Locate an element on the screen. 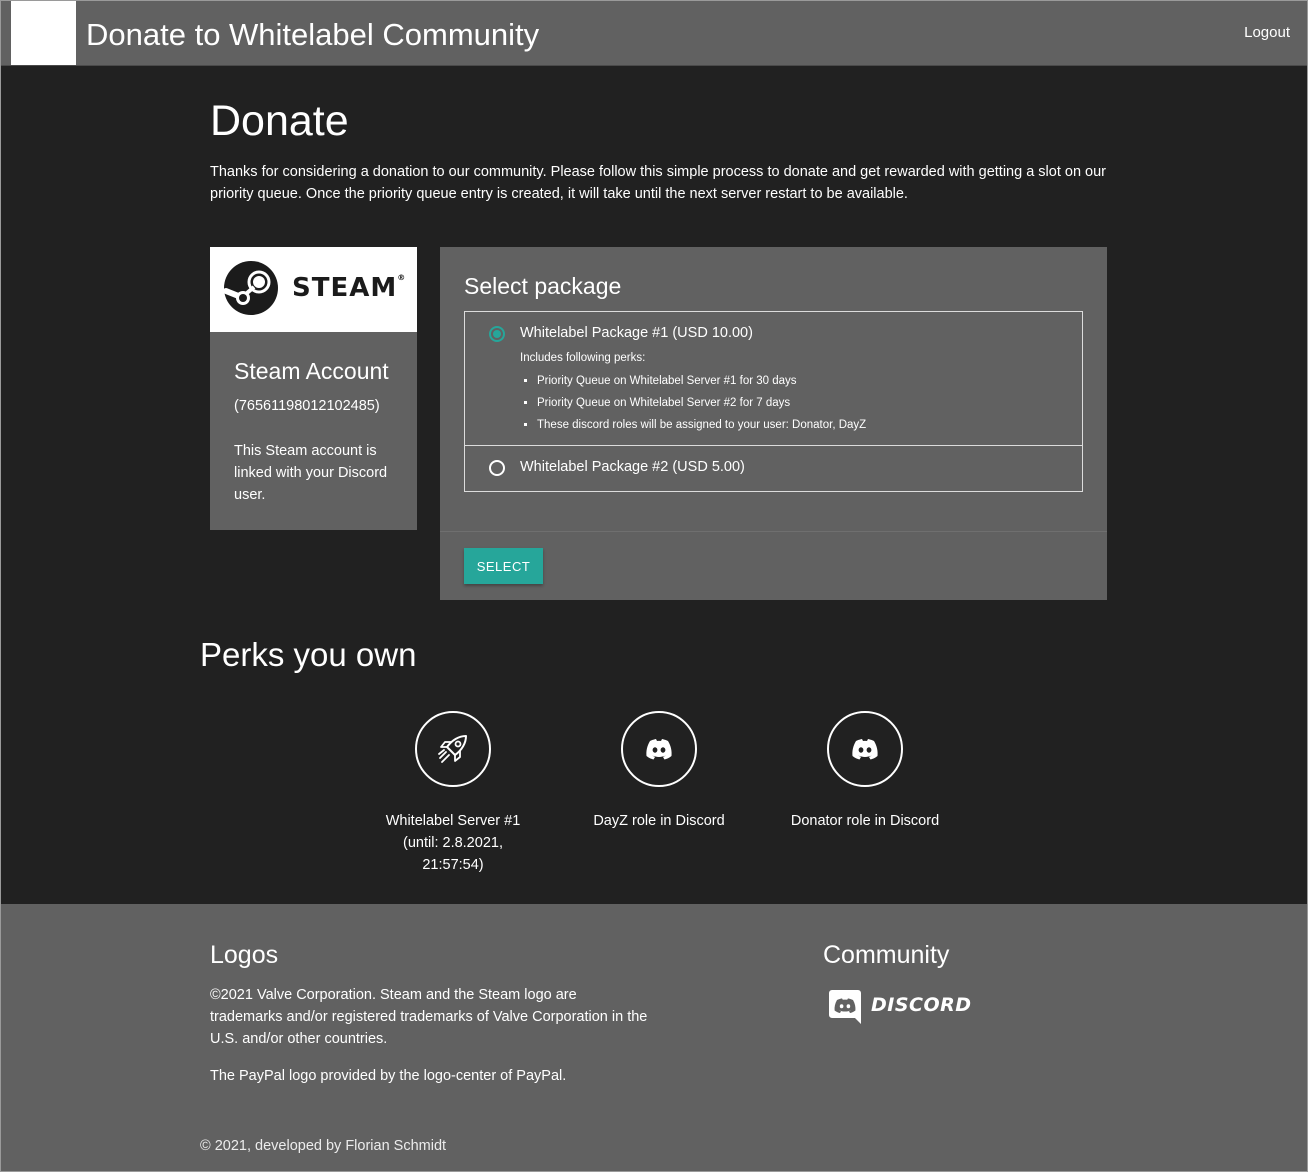 Image resolution: width=1308 pixels, height=1172 pixels. steam-account-title: Steam Account is located at coordinates (311, 371).